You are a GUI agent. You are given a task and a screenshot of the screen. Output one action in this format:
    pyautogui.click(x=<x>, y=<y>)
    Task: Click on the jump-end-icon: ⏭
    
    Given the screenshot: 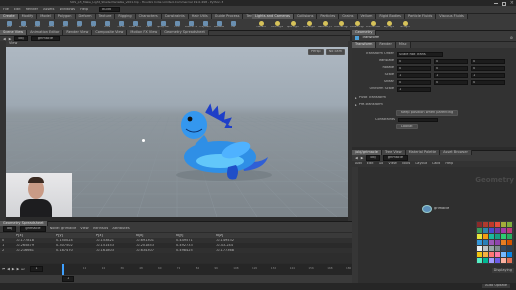 What is the action you would take?
    pyautogui.click(x=22, y=269)
    